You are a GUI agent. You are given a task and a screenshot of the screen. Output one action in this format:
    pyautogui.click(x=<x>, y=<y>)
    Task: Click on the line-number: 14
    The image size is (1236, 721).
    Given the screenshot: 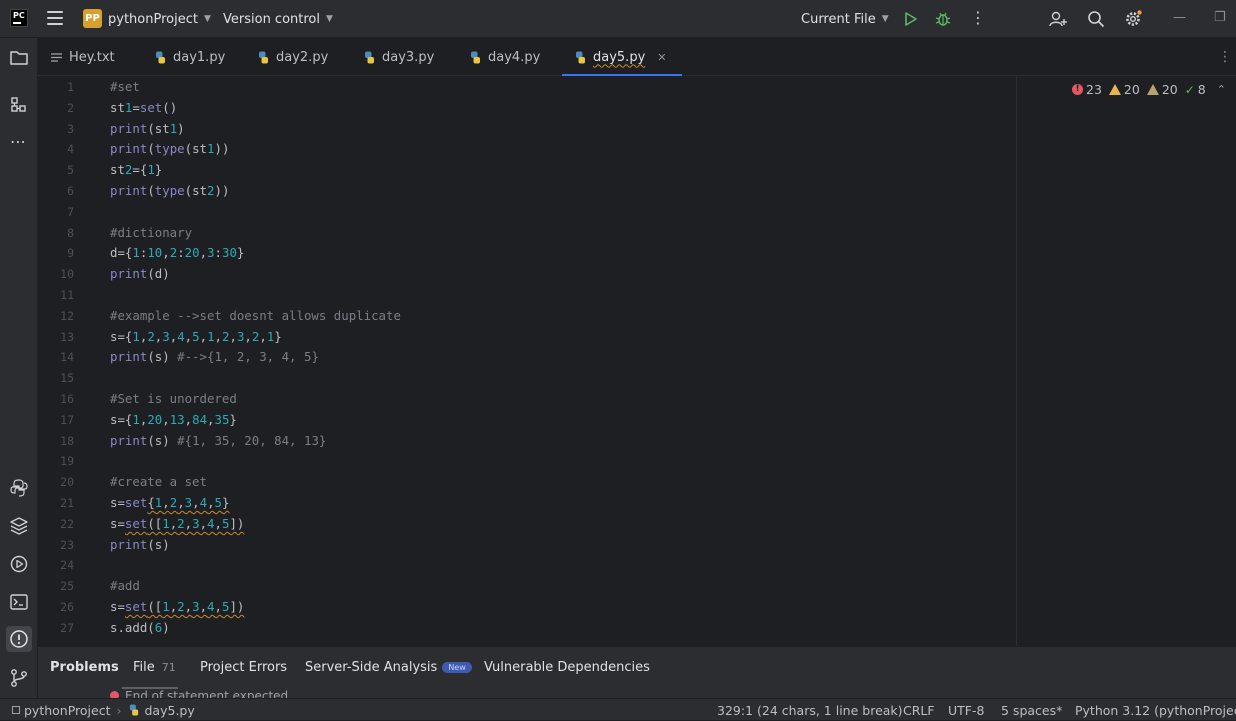 What is the action you would take?
    pyautogui.click(x=67, y=357)
    